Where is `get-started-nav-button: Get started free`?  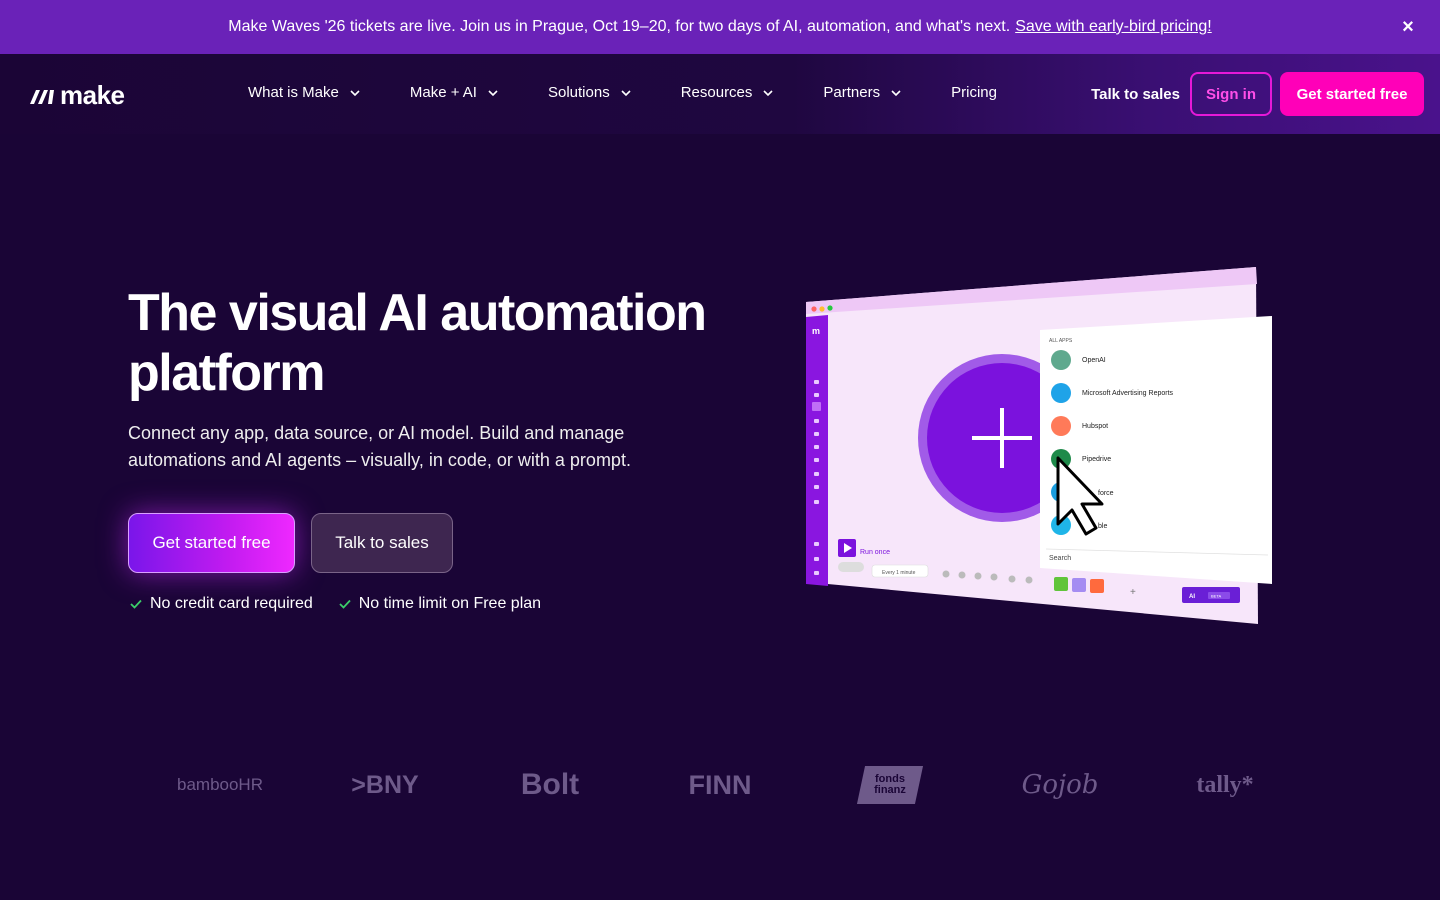
get-started-nav-button: Get started free is located at coordinates (1352, 94).